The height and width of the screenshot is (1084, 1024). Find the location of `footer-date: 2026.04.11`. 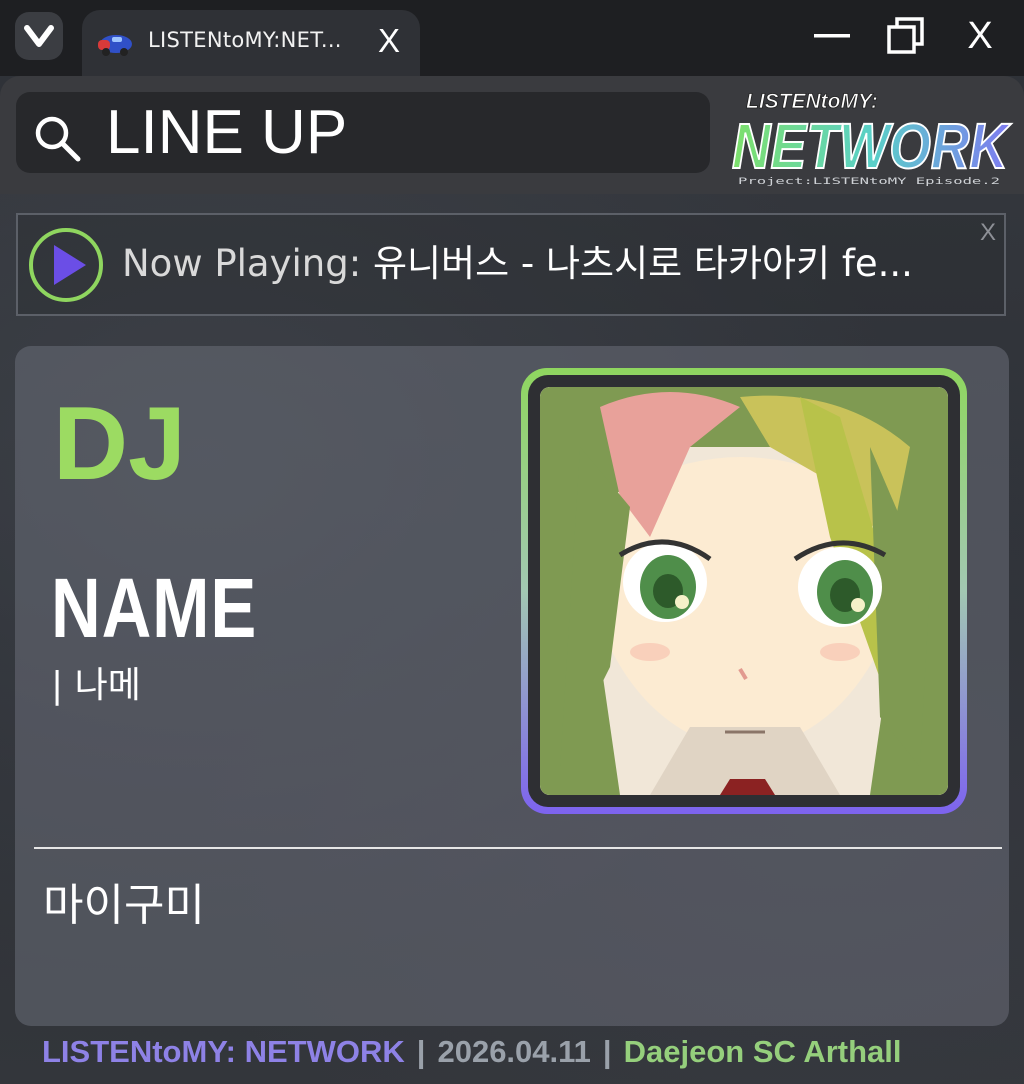

footer-date: 2026.04.11 is located at coordinates (514, 1051).